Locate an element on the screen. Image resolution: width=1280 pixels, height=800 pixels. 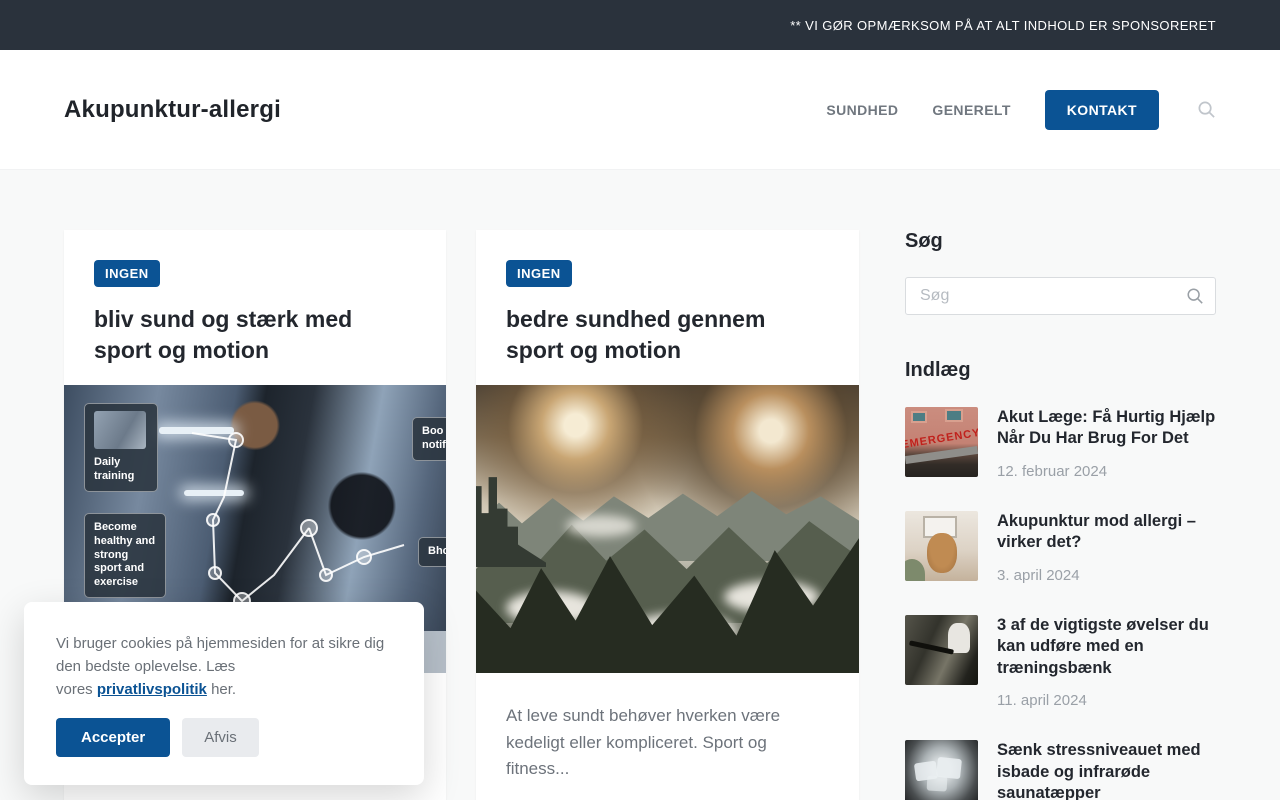
overlay-bho: Bho is located at coordinates (432, 552).